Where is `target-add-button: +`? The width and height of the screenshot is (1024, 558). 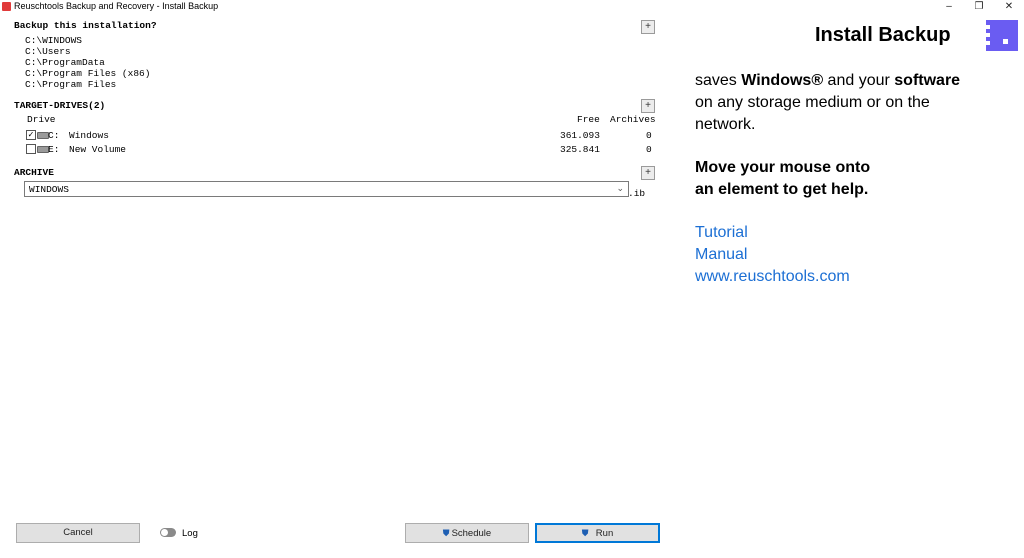
target-add-button: + is located at coordinates (648, 106).